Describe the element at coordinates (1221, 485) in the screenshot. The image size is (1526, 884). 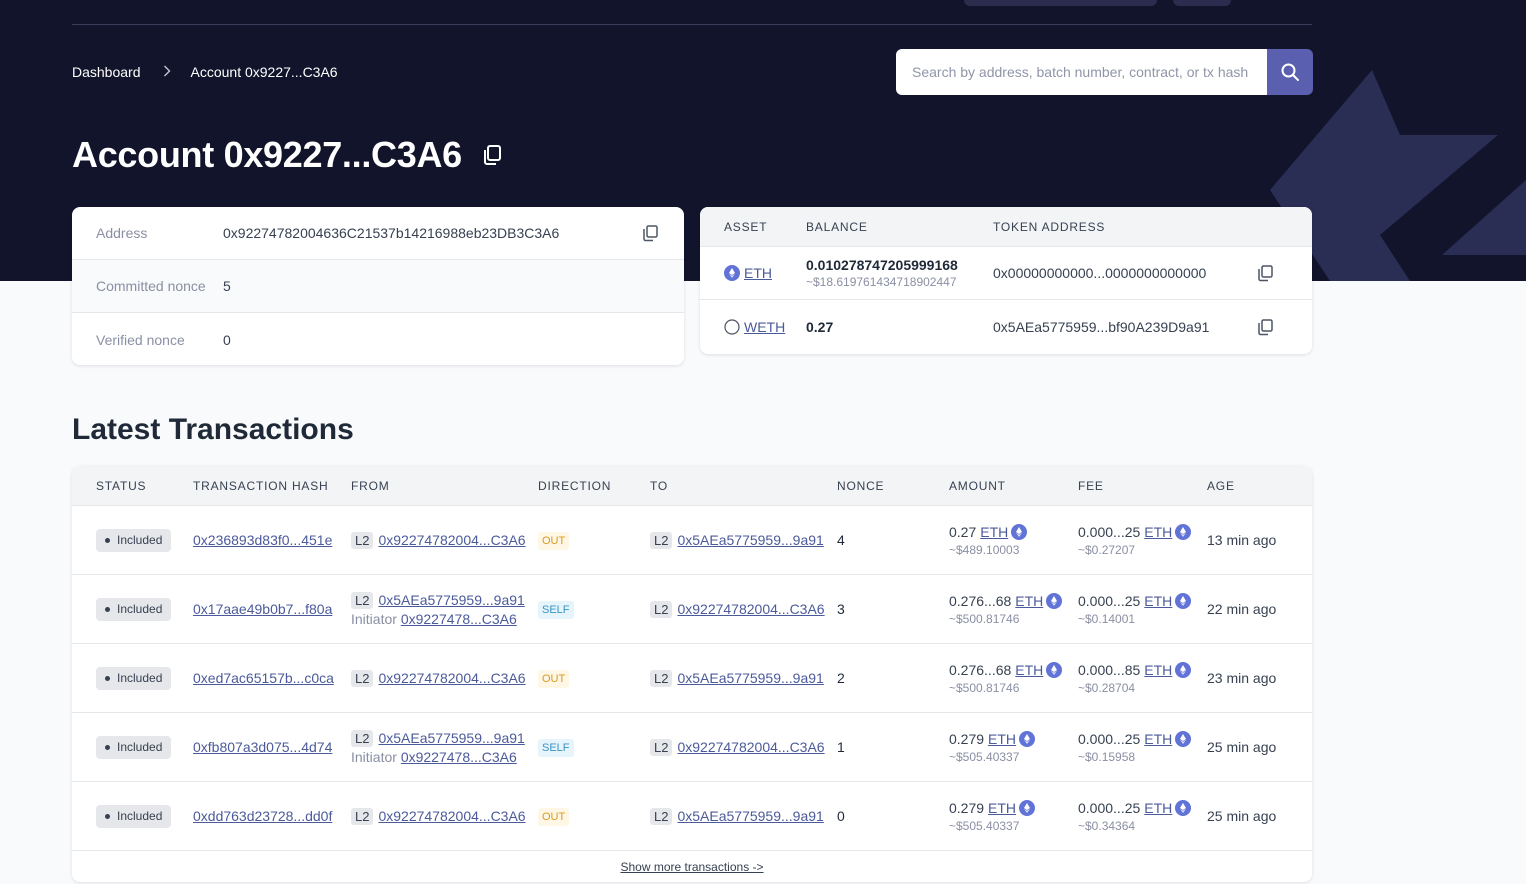
I see `age-header: AGE` at that location.